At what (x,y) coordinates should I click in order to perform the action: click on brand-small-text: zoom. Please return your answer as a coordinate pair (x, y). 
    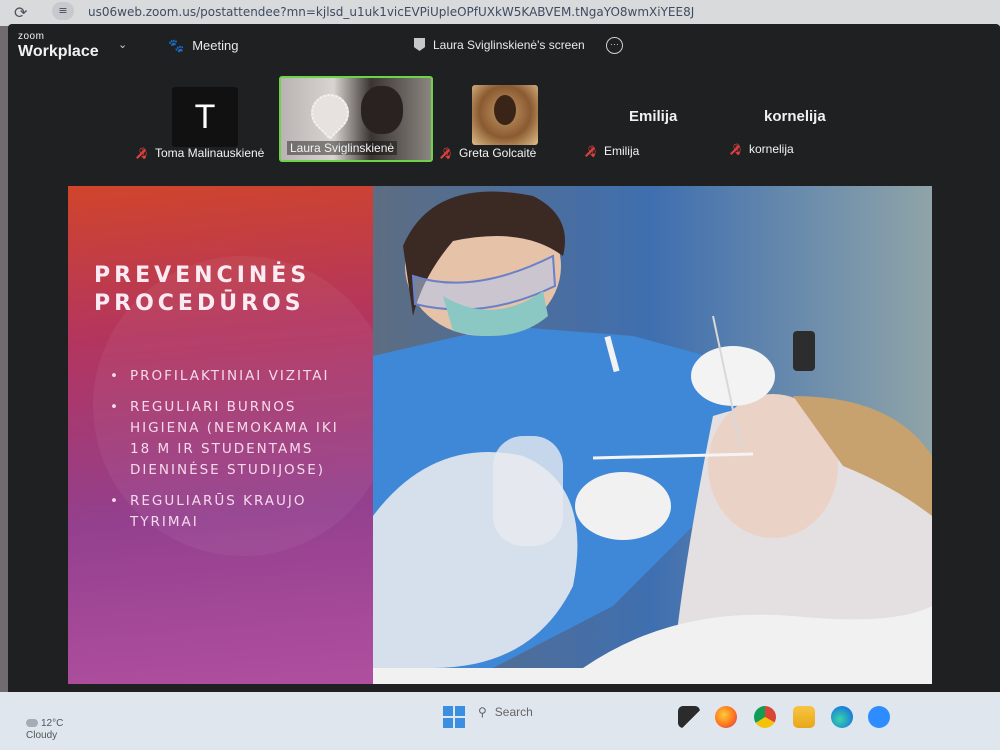
    Looking at the image, I should click on (31, 36).